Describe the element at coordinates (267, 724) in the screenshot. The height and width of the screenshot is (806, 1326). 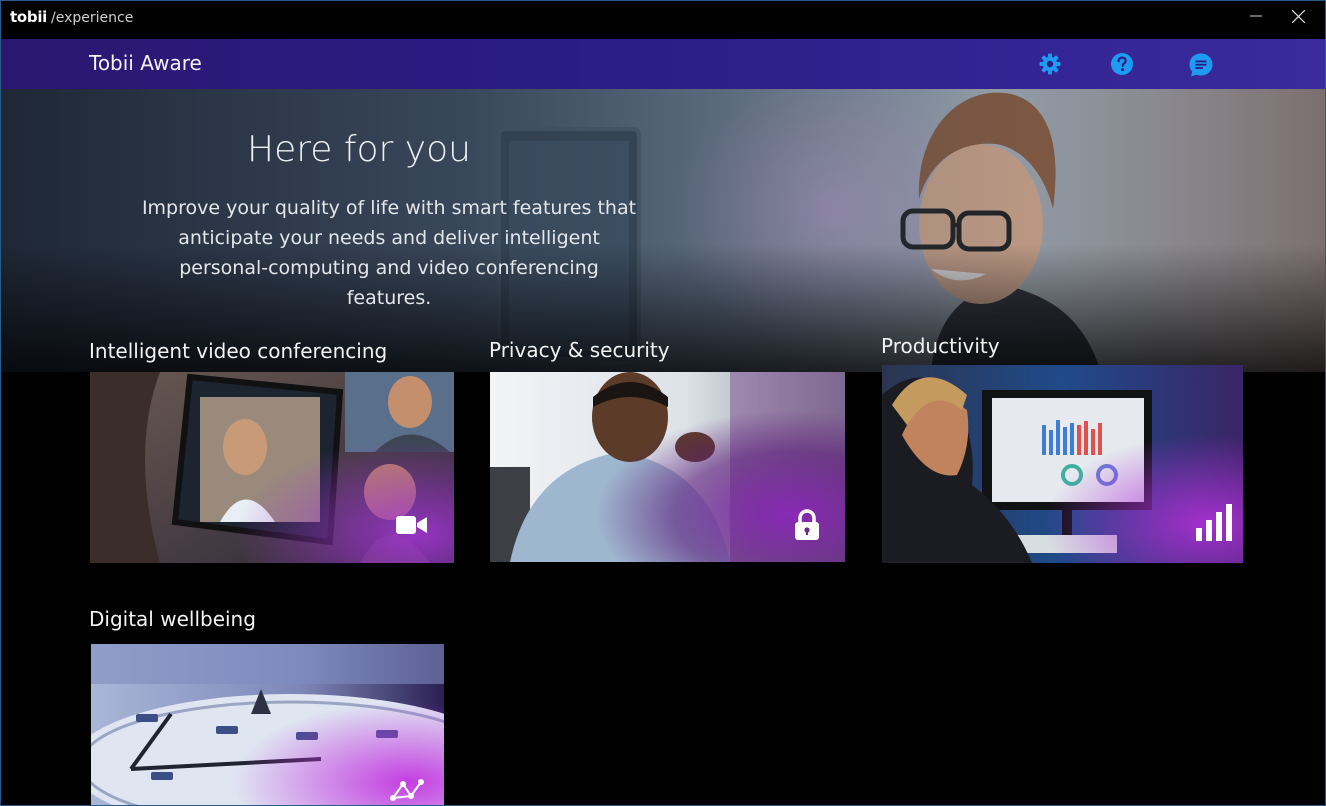
I see `card-digital-wellbeing` at that location.